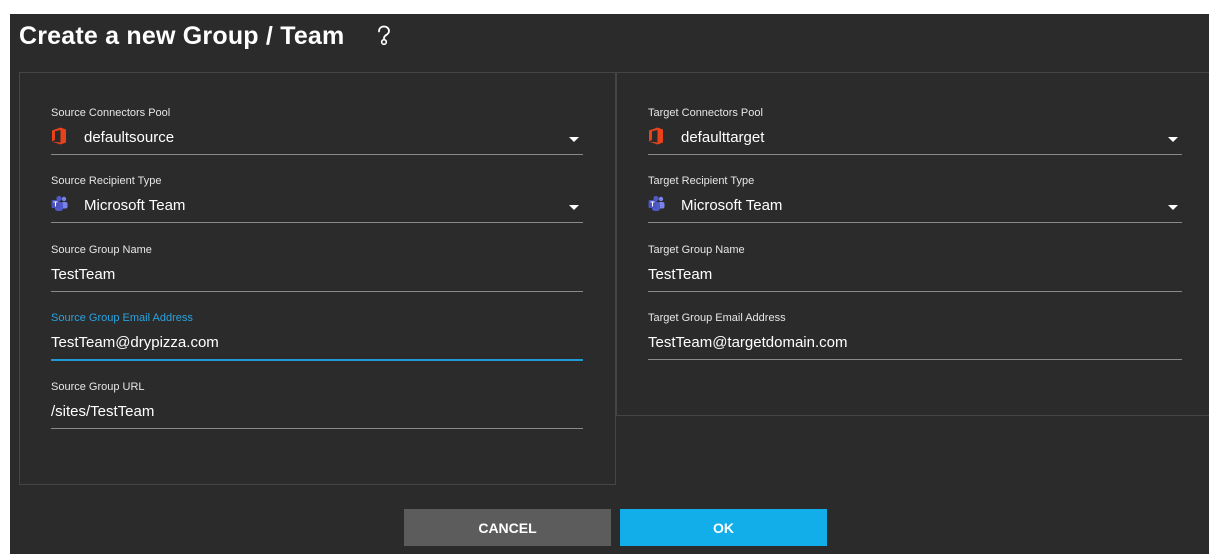  Describe the element at coordinates (102, 411) in the screenshot. I see `source-group-url-value: /sites/TestTeam` at that location.